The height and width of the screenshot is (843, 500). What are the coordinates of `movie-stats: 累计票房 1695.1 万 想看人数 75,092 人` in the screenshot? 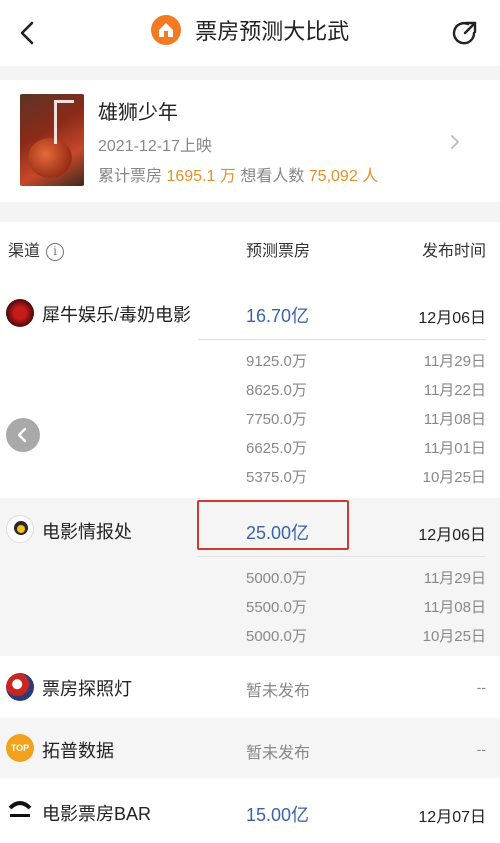 It's located at (238, 174).